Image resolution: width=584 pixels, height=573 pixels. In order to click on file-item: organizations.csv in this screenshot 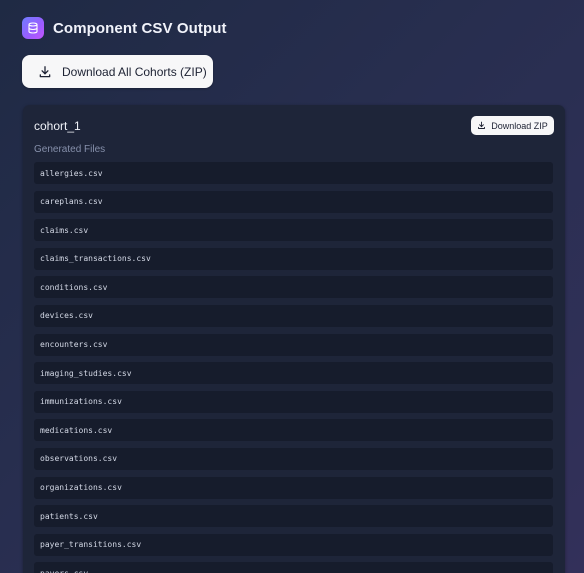, I will do `click(293, 487)`.